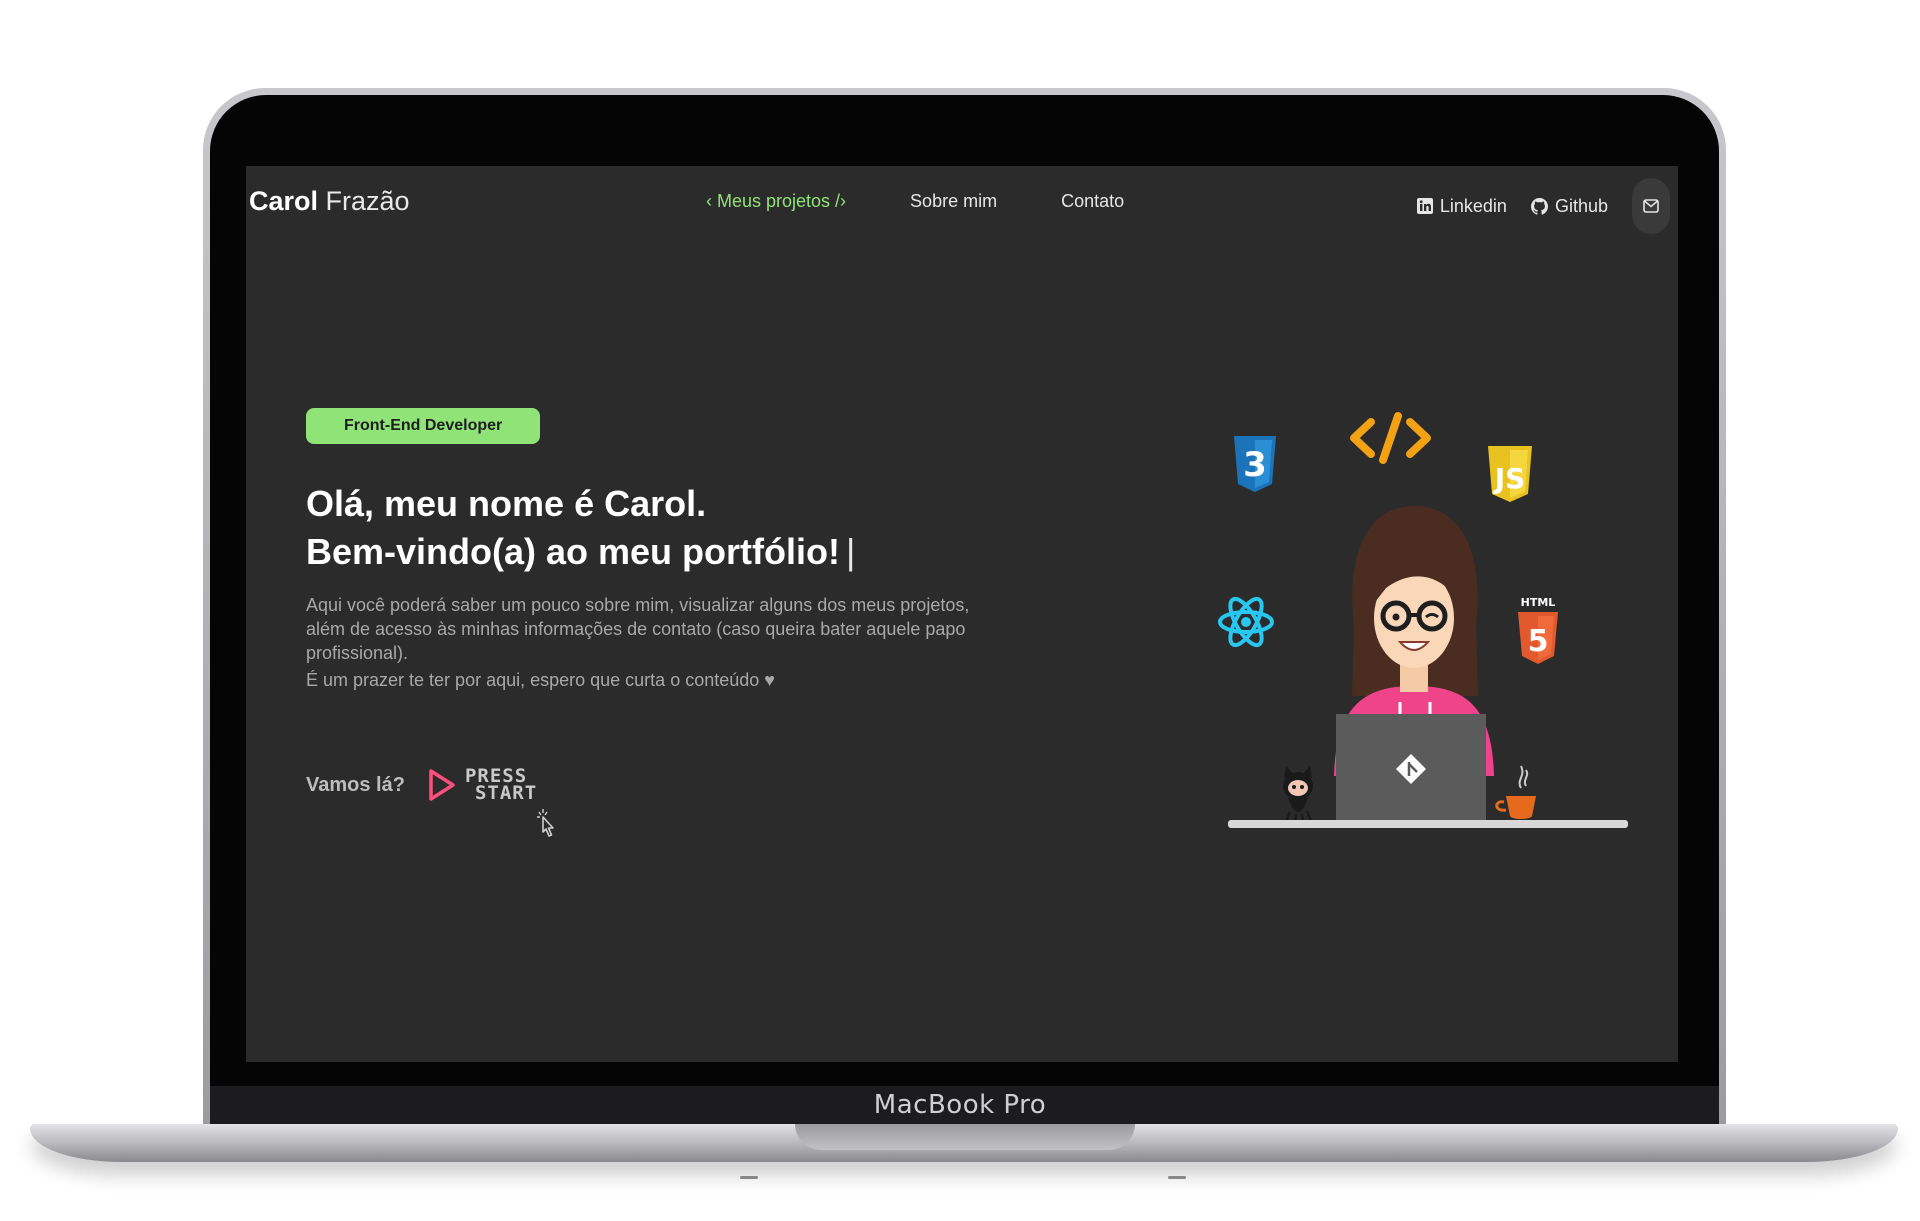  Describe the element at coordinates (1411, 767) in the screenshot. I see `laptop-illustration` at that location.